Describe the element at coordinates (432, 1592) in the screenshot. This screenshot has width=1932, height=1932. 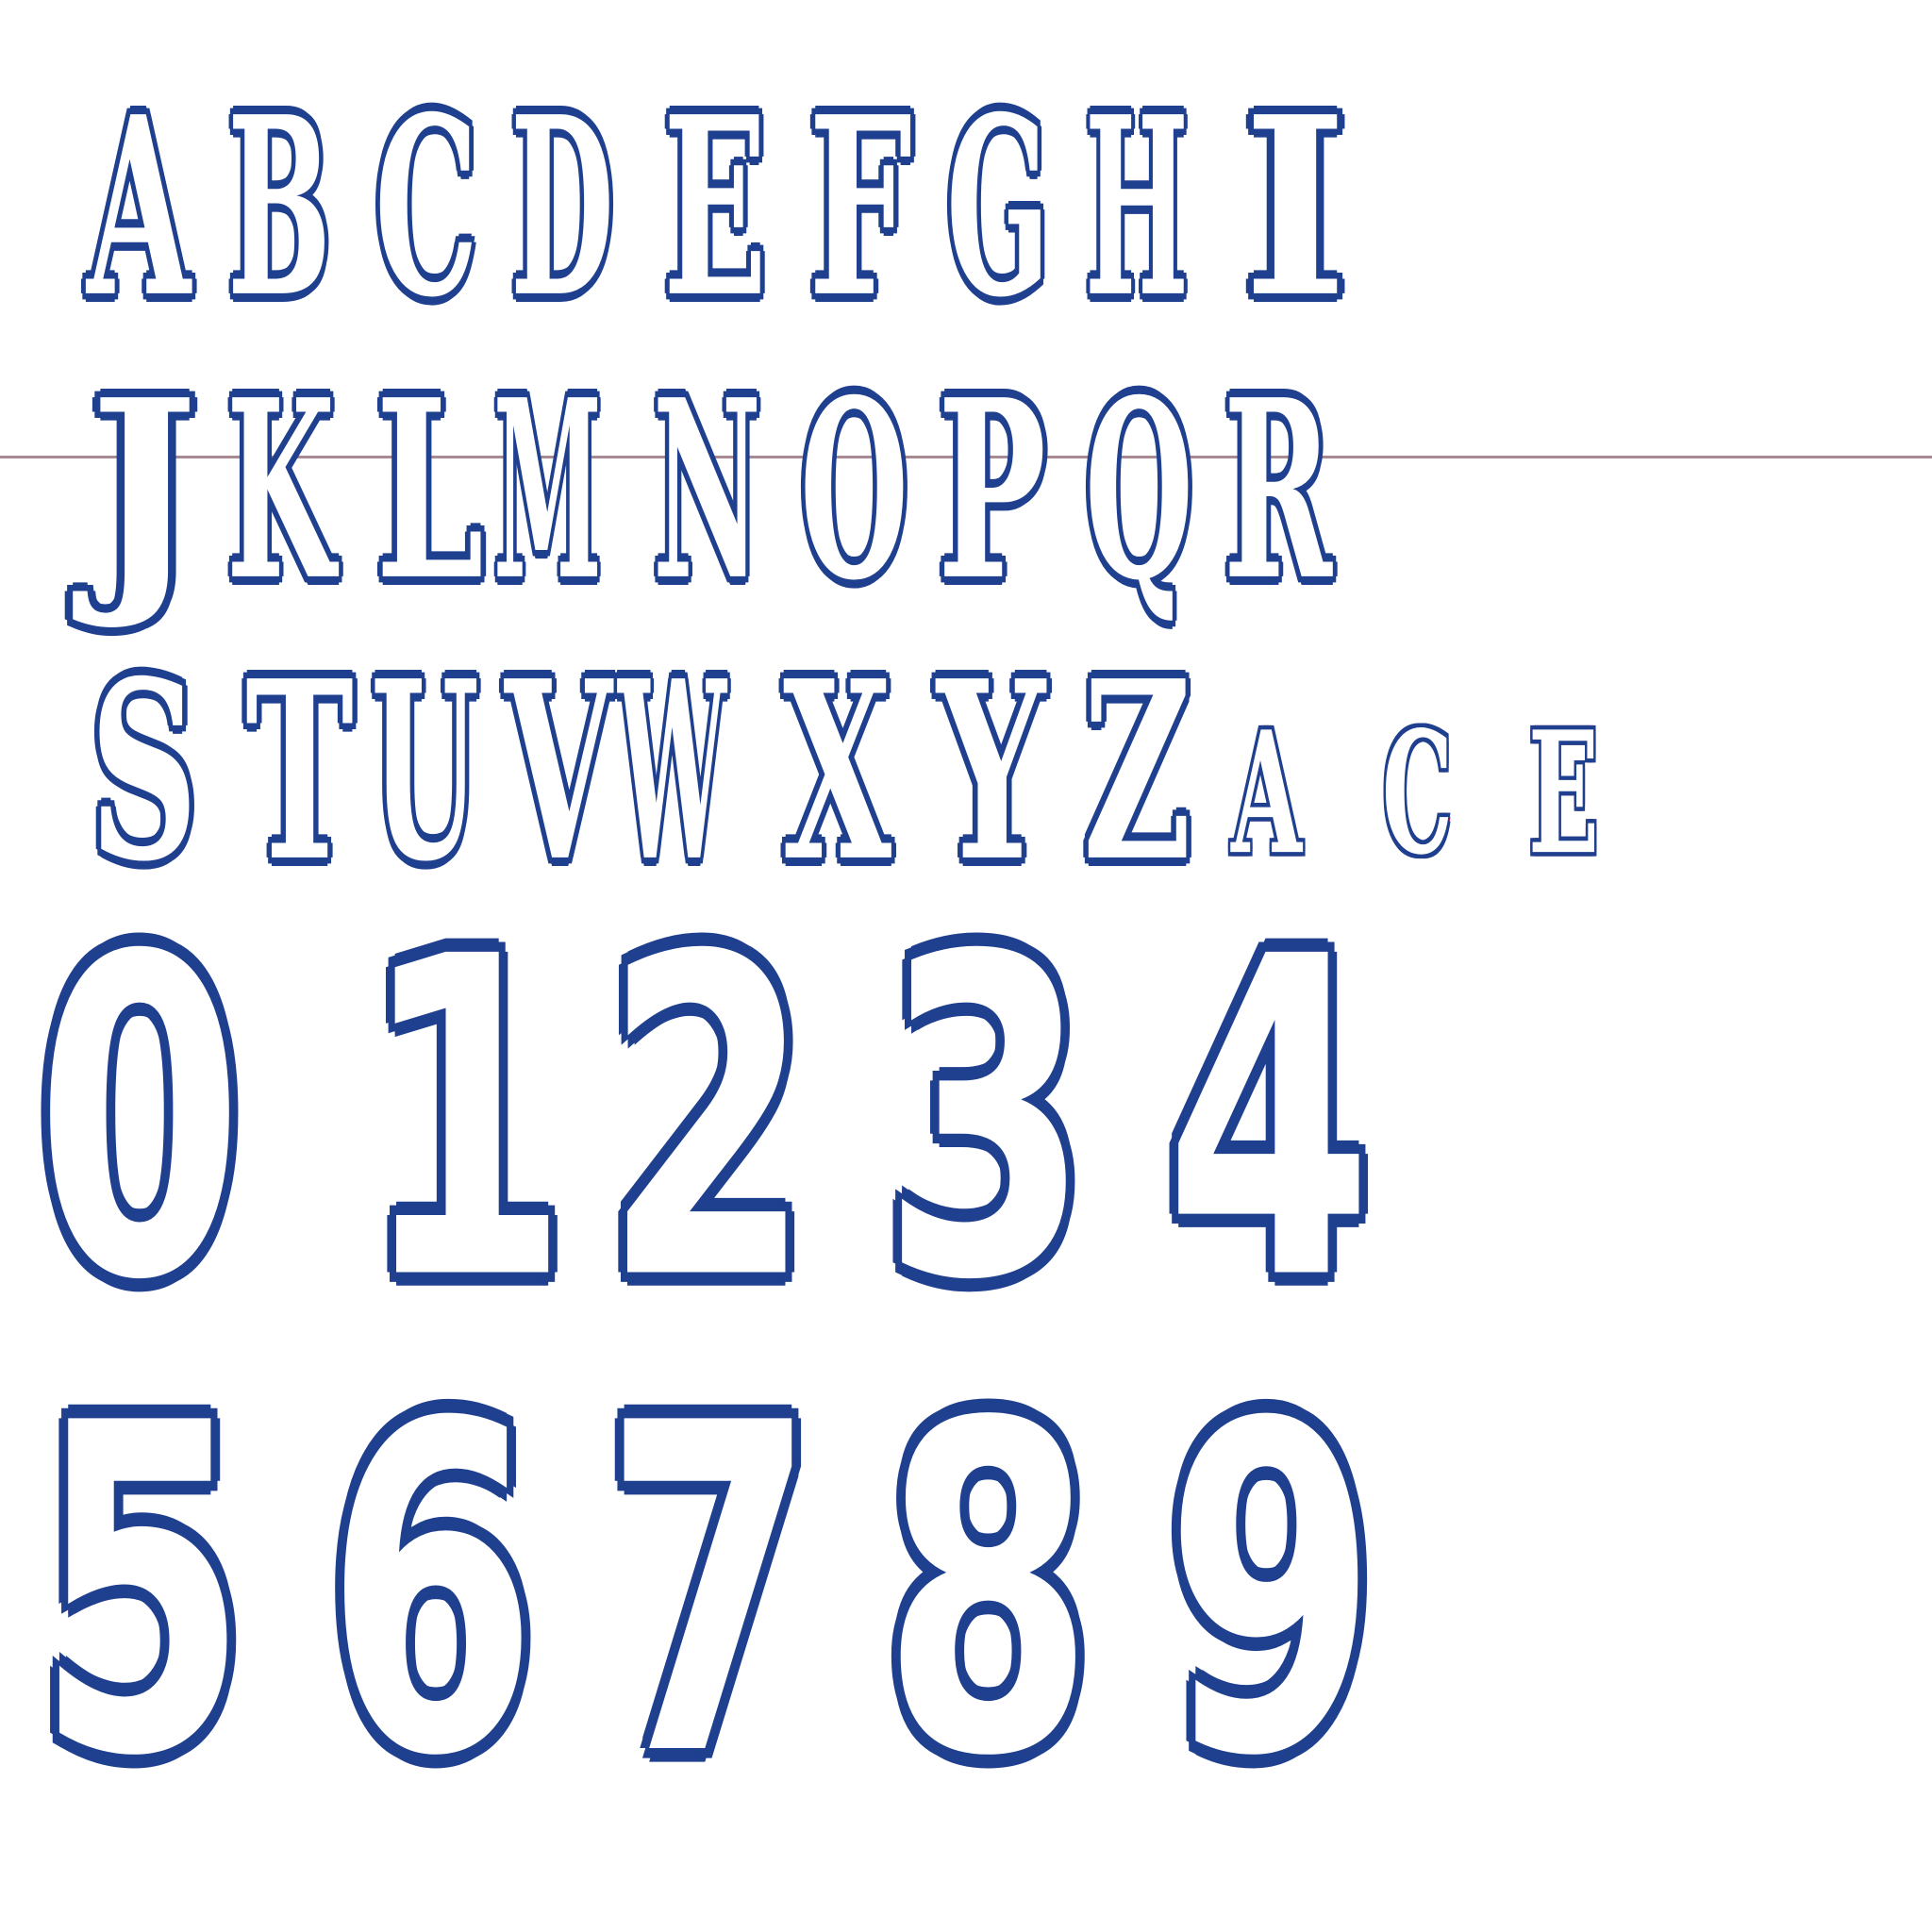
I see `glyph-digits-row2-6: 6` at that location.